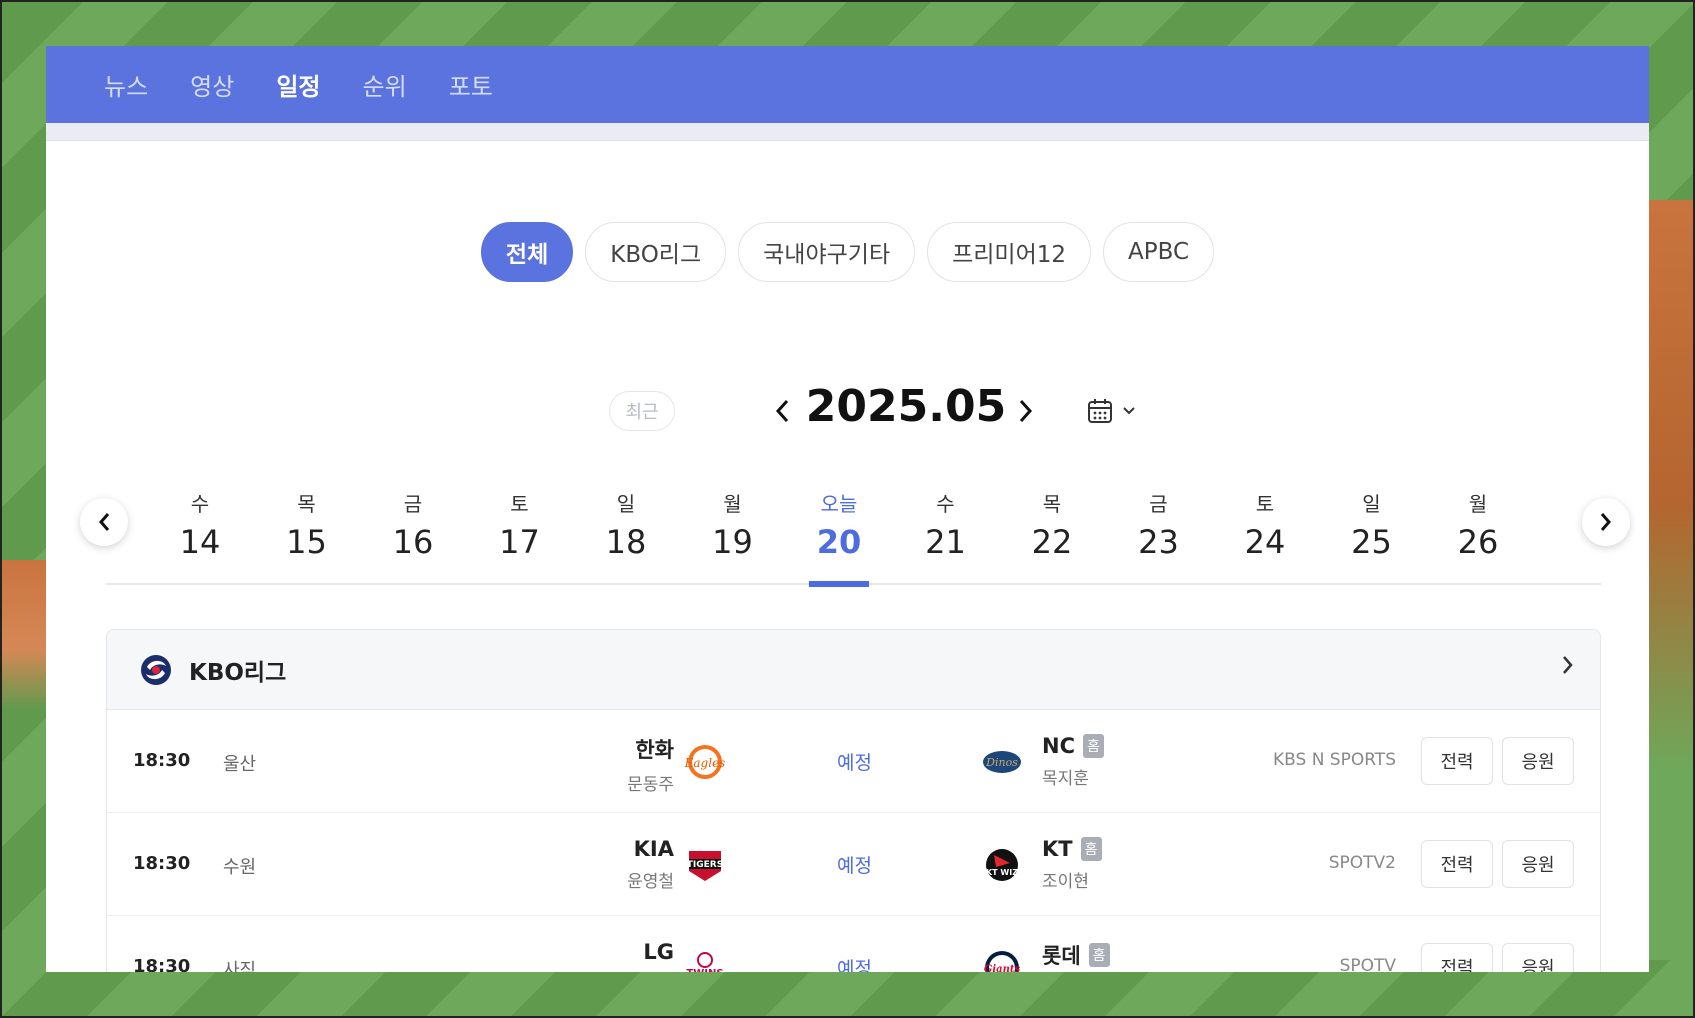  I want to click on date-number: 23, so click(1158, 542).